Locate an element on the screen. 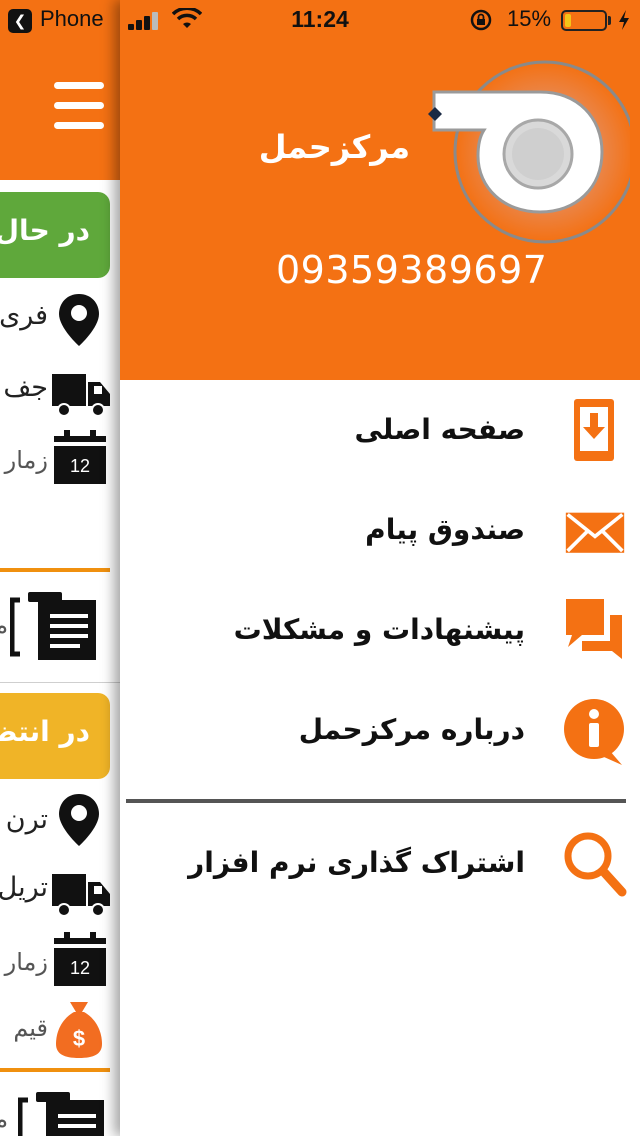 The width and height of the screenshot is (640, 1136). menu-item-inbox: صندوق پیام is located at coordinates (380, 530).